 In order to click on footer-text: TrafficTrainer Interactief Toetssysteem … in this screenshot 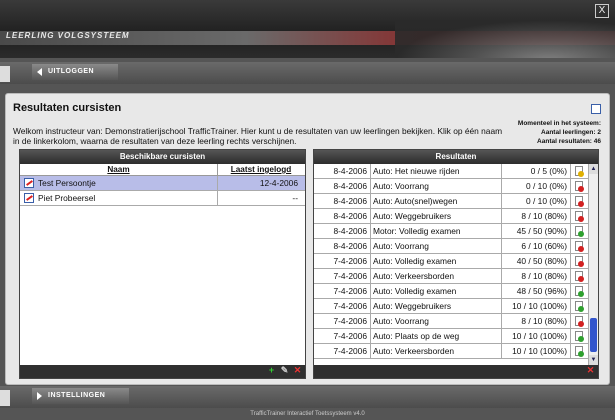, I will do `click(307, 414)`.